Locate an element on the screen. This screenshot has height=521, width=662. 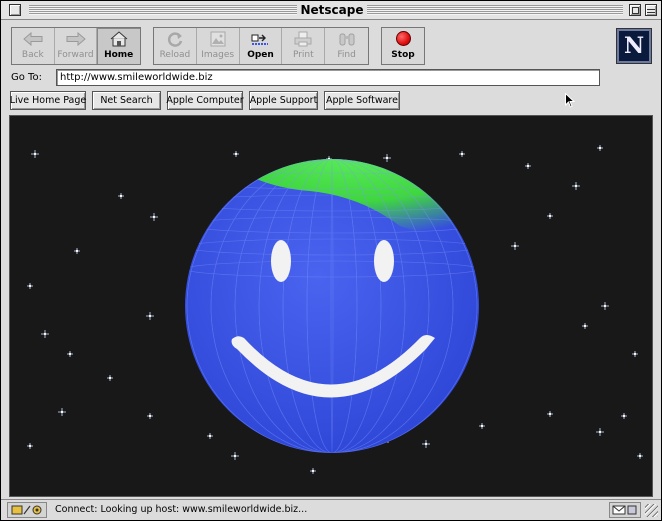
stop-button: Stop is located at coordinates (403, 46).